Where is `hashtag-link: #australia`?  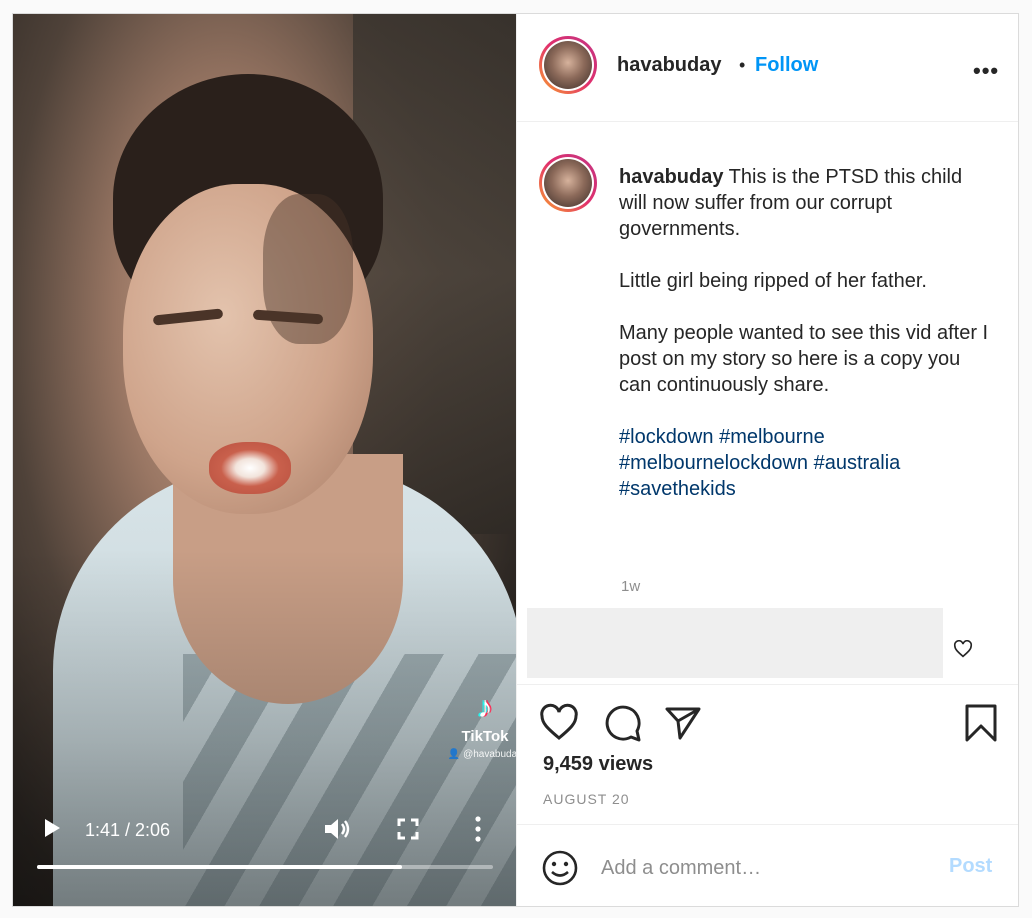
hashtag-link: #australia is located at coordinates (857, 463).